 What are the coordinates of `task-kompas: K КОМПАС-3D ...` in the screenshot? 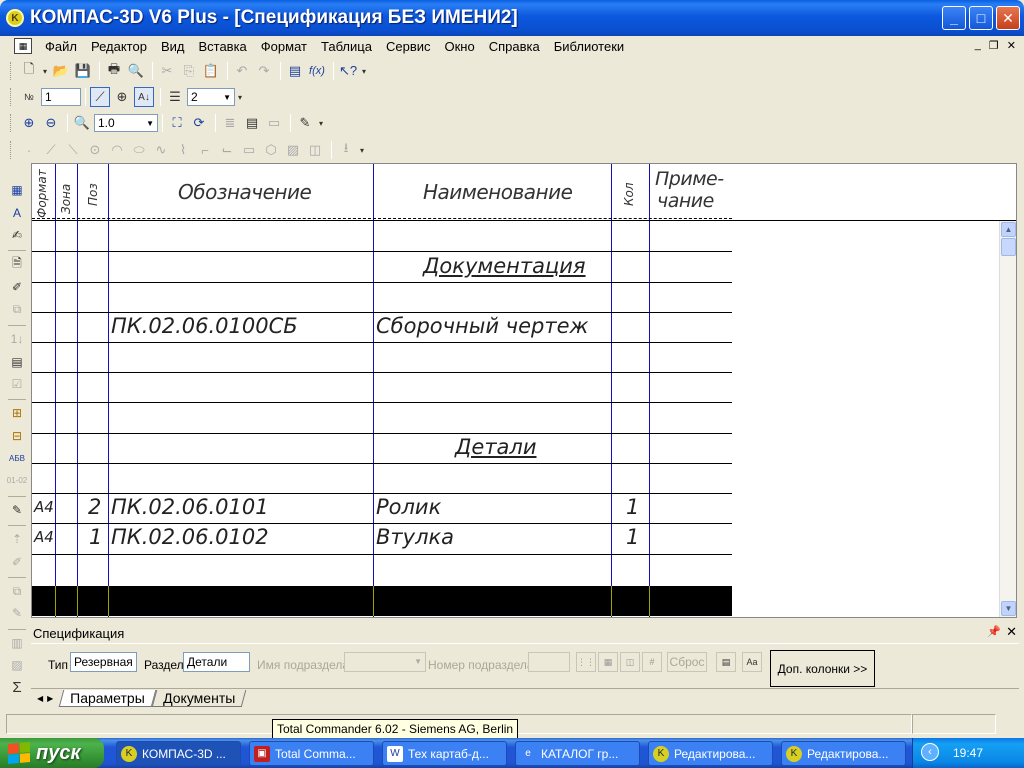 It's located at (178, 753).